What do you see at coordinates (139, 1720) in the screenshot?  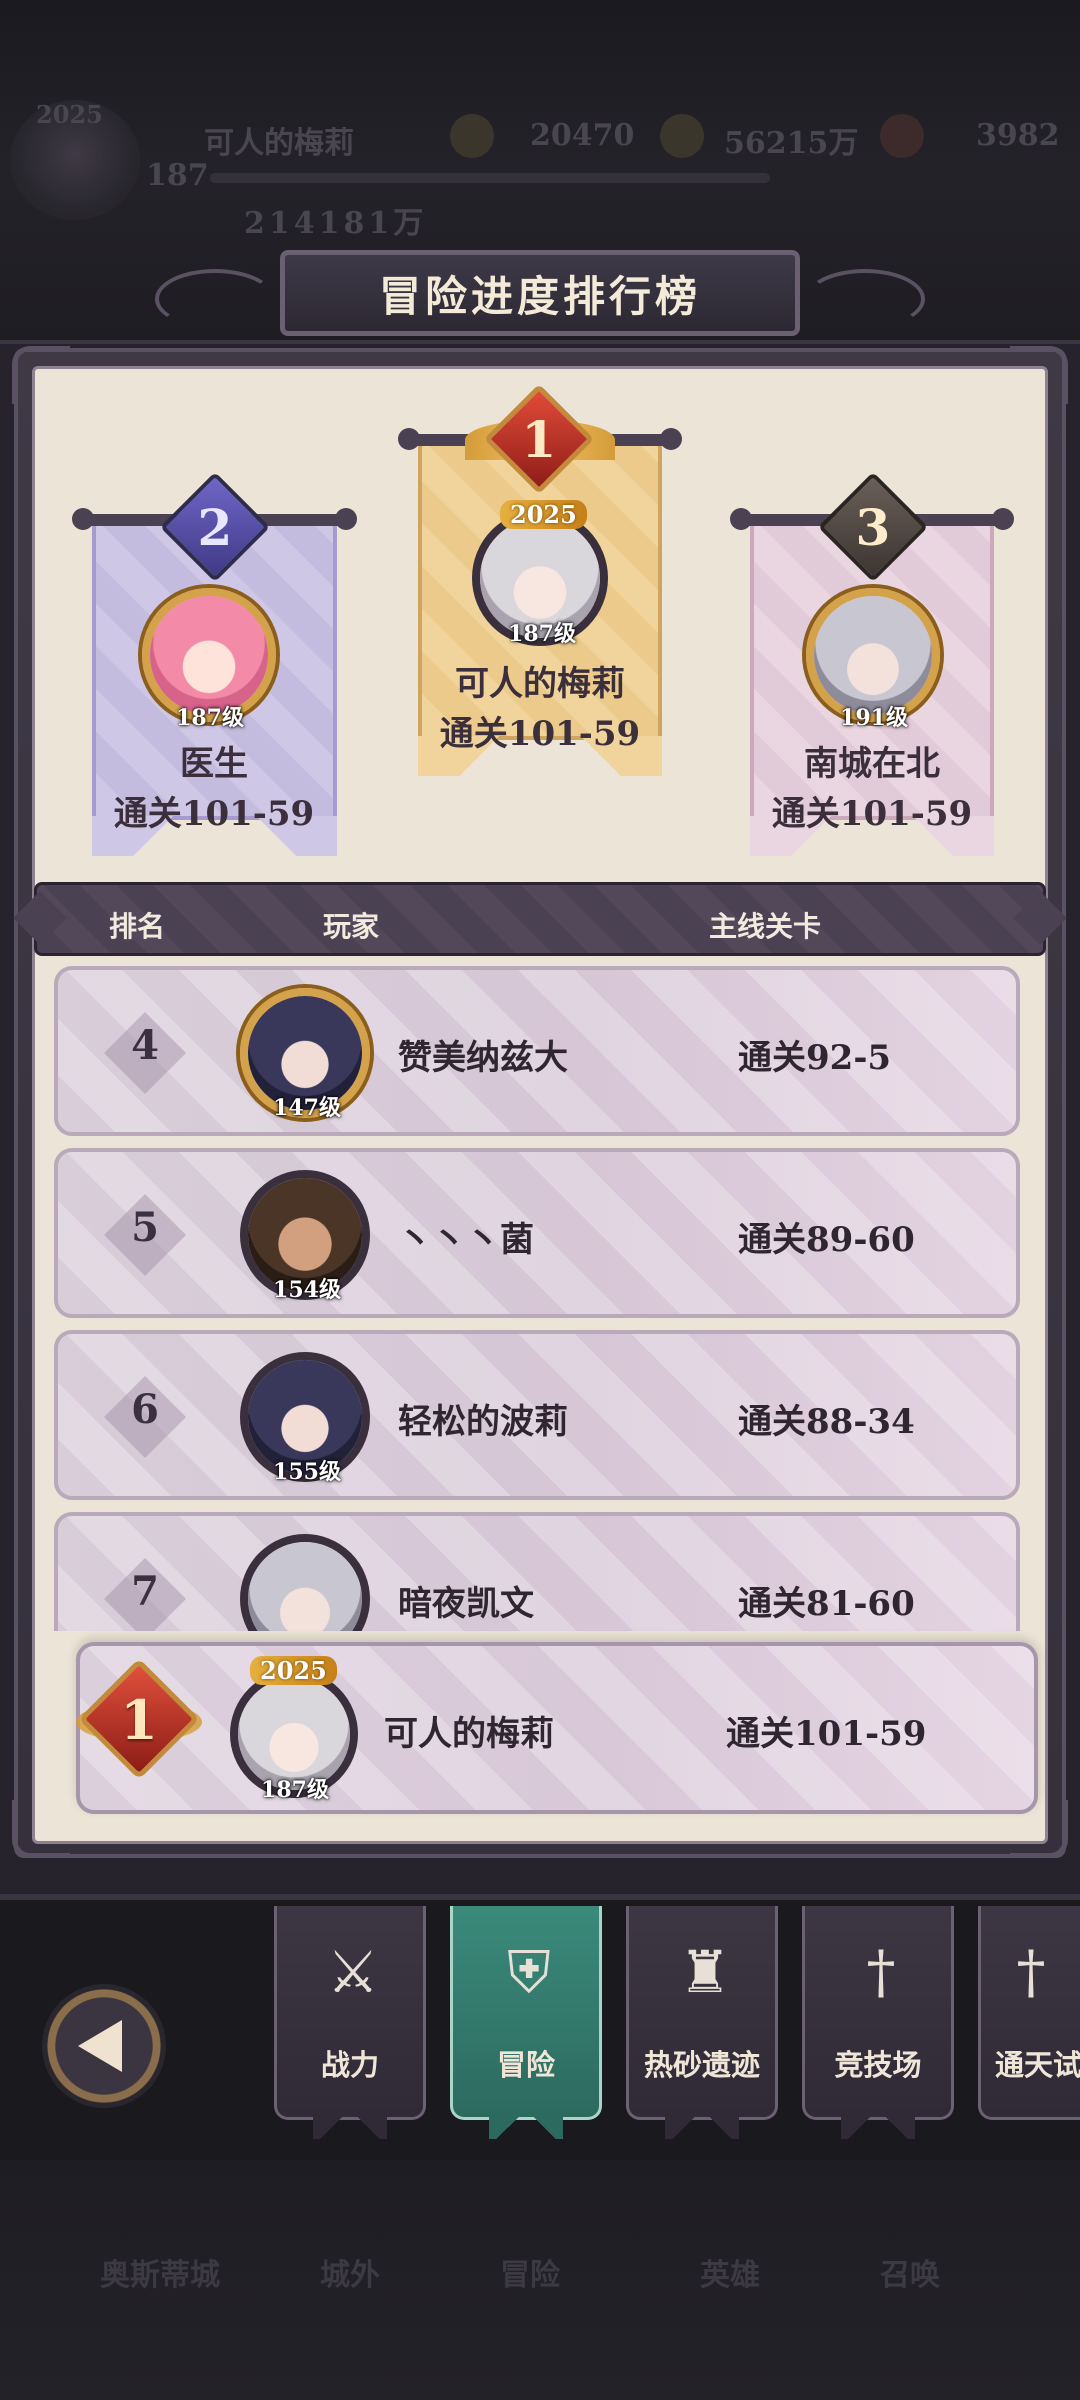 I see `self-rank-number: 1` at bounding box center [139, 1720].